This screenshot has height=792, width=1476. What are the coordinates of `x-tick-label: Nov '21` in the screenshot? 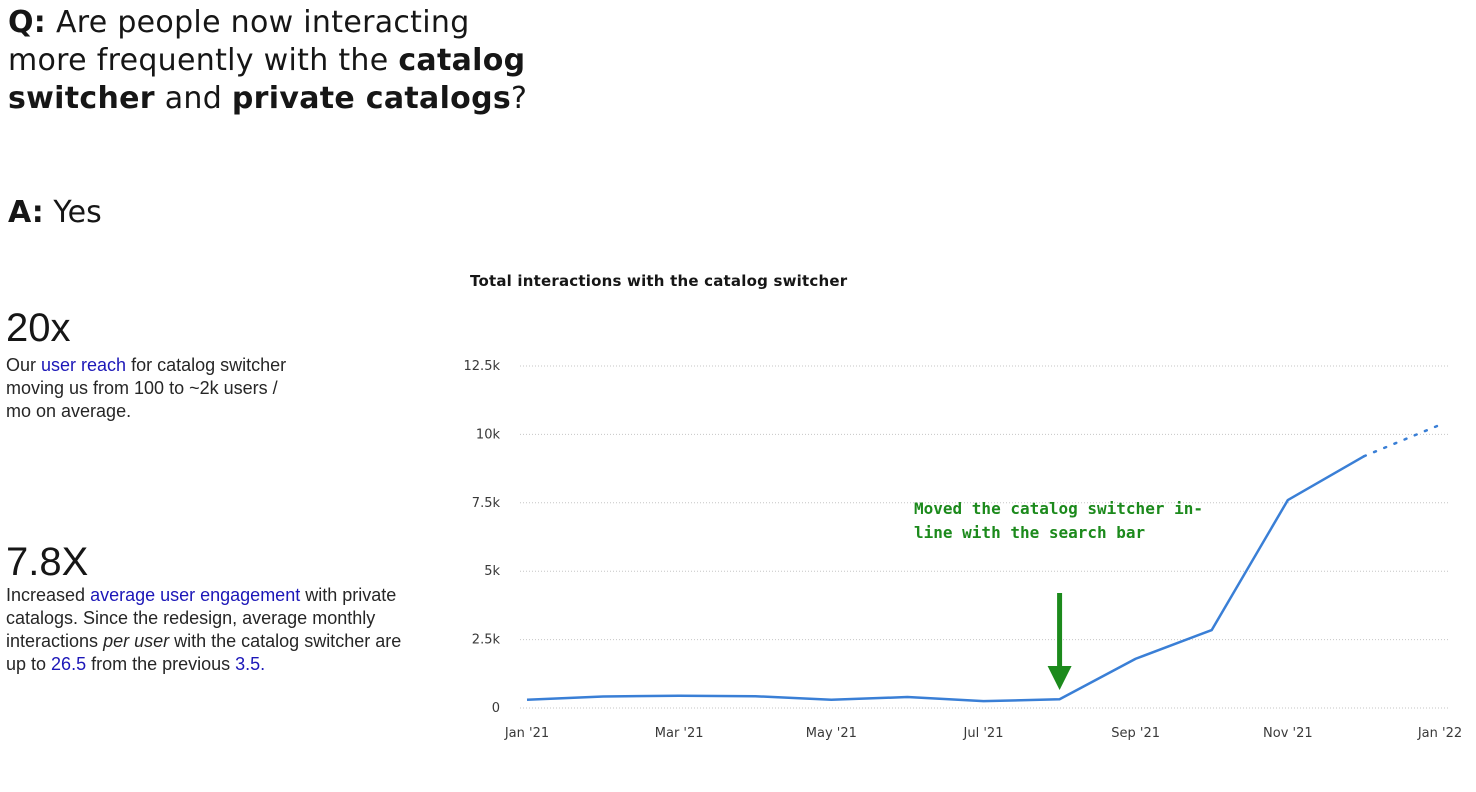 It's located at (1288, 733).